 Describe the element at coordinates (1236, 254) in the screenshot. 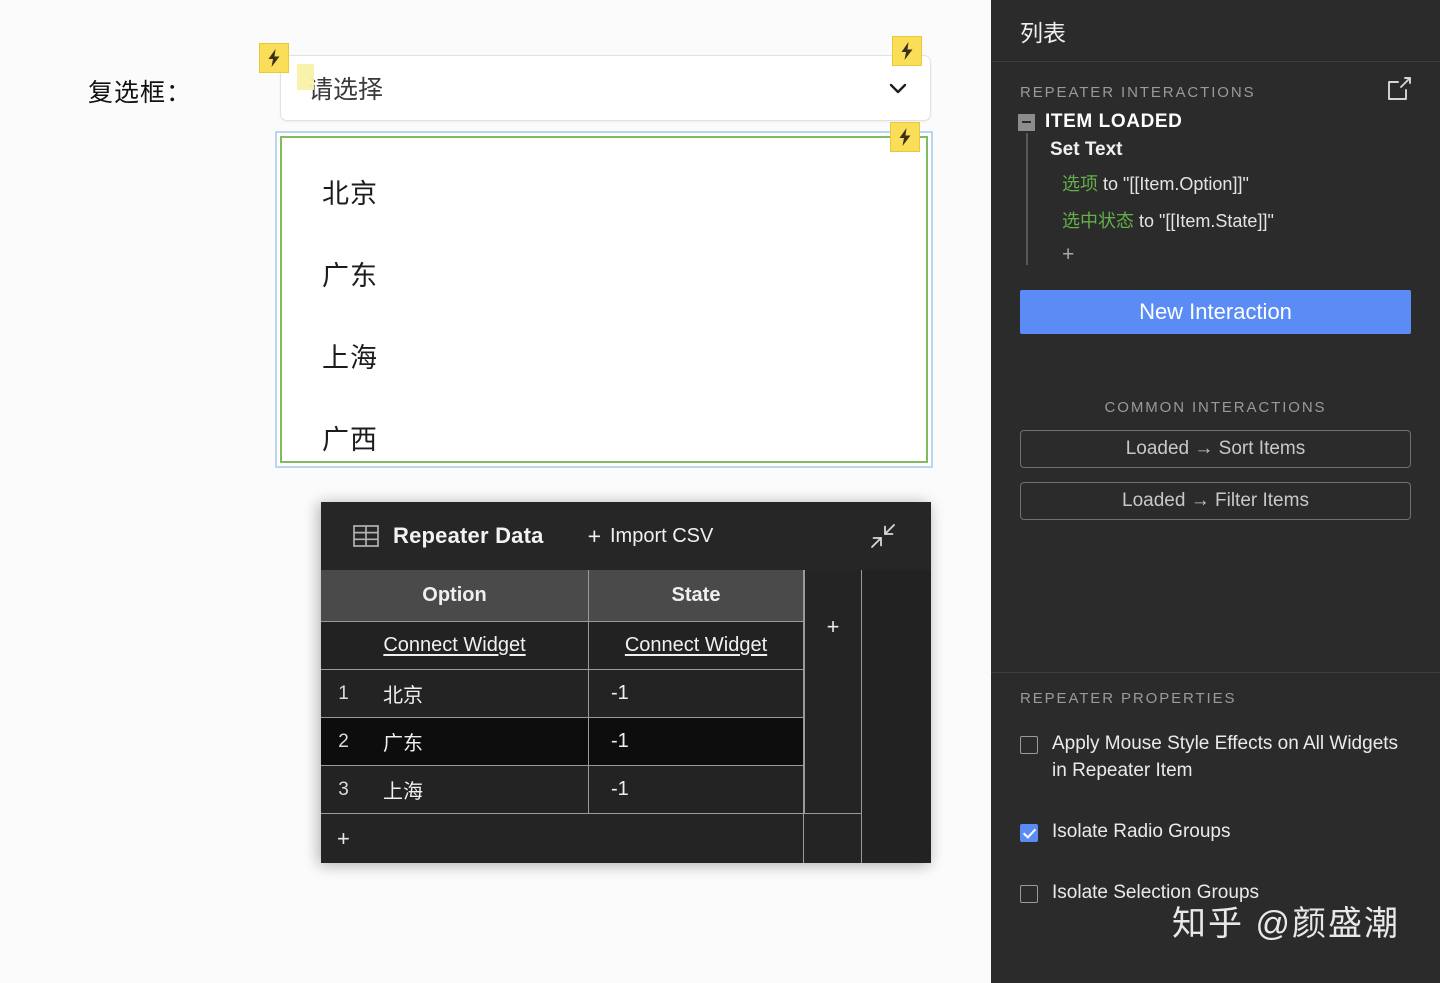

I see `add-action-button: +` at that location.